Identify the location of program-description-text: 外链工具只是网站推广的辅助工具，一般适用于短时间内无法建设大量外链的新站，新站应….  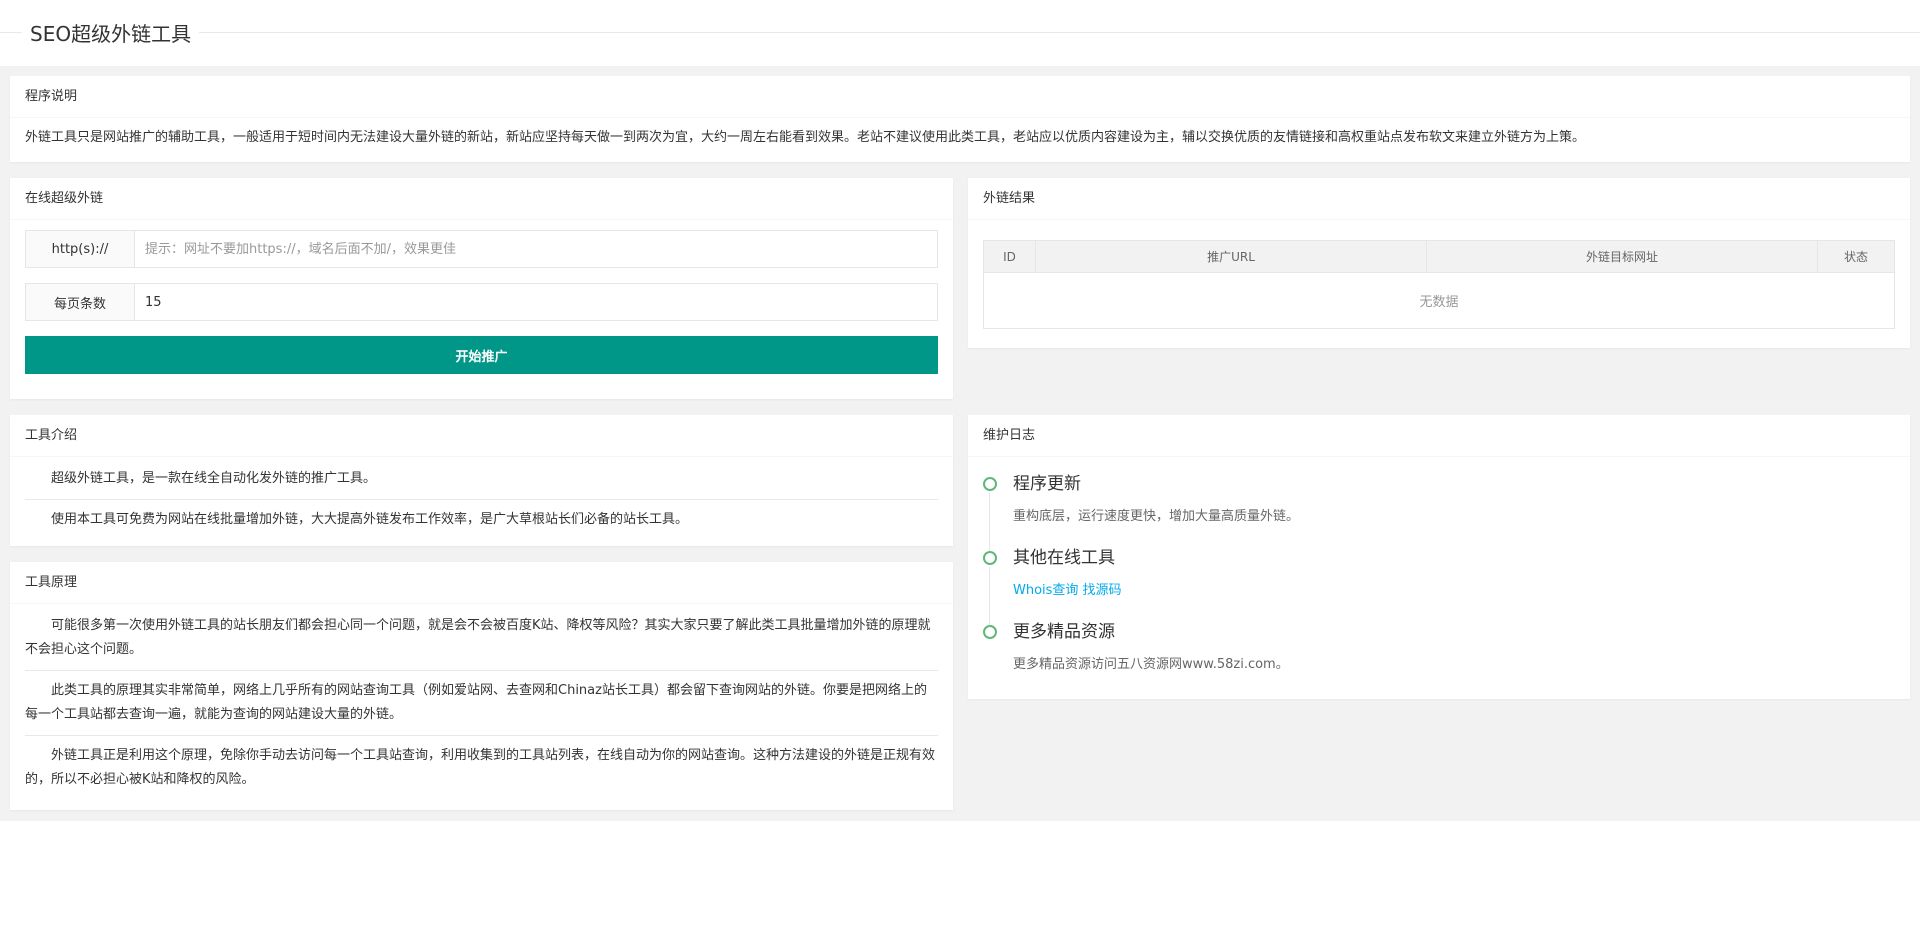
(805, 137).